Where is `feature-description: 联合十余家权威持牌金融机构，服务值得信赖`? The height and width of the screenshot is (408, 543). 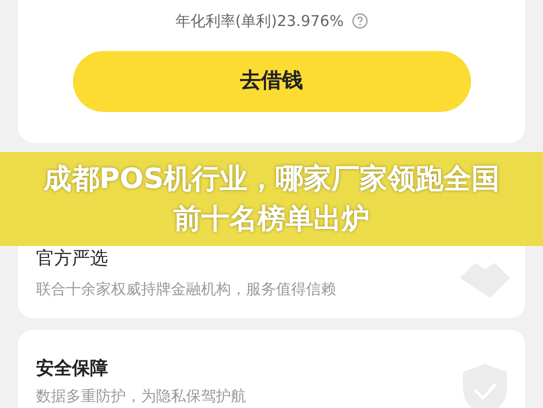 feature-description: 联合十余家权威持牌金融机构，服务值得信赖 is located at coordinates (186, 289).